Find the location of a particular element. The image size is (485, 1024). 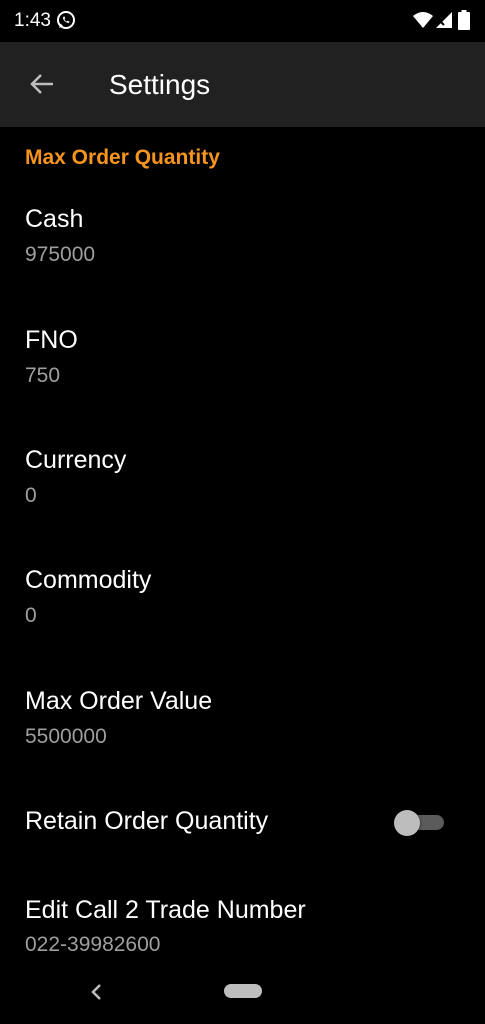

toggle-thumb is located at coordinates (407, 823).